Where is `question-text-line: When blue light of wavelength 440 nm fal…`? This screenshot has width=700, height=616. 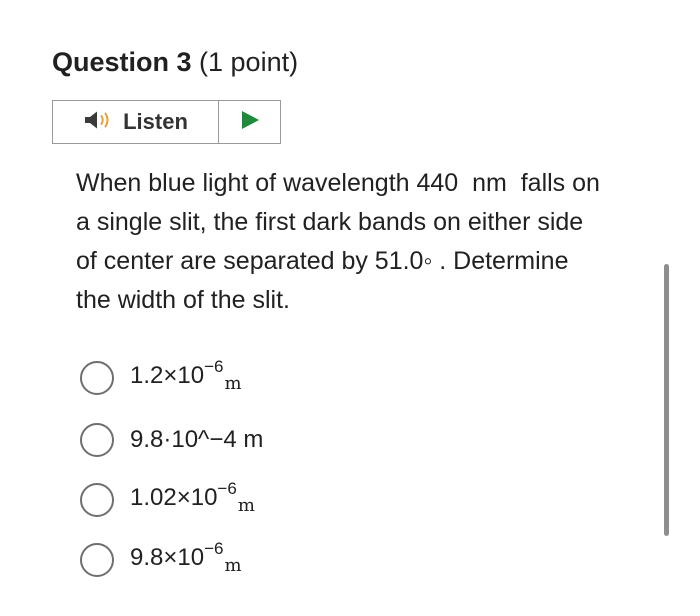 question-text-line: When blue light of wavelength 440 nm fal… is located at coordinates (338, 183).